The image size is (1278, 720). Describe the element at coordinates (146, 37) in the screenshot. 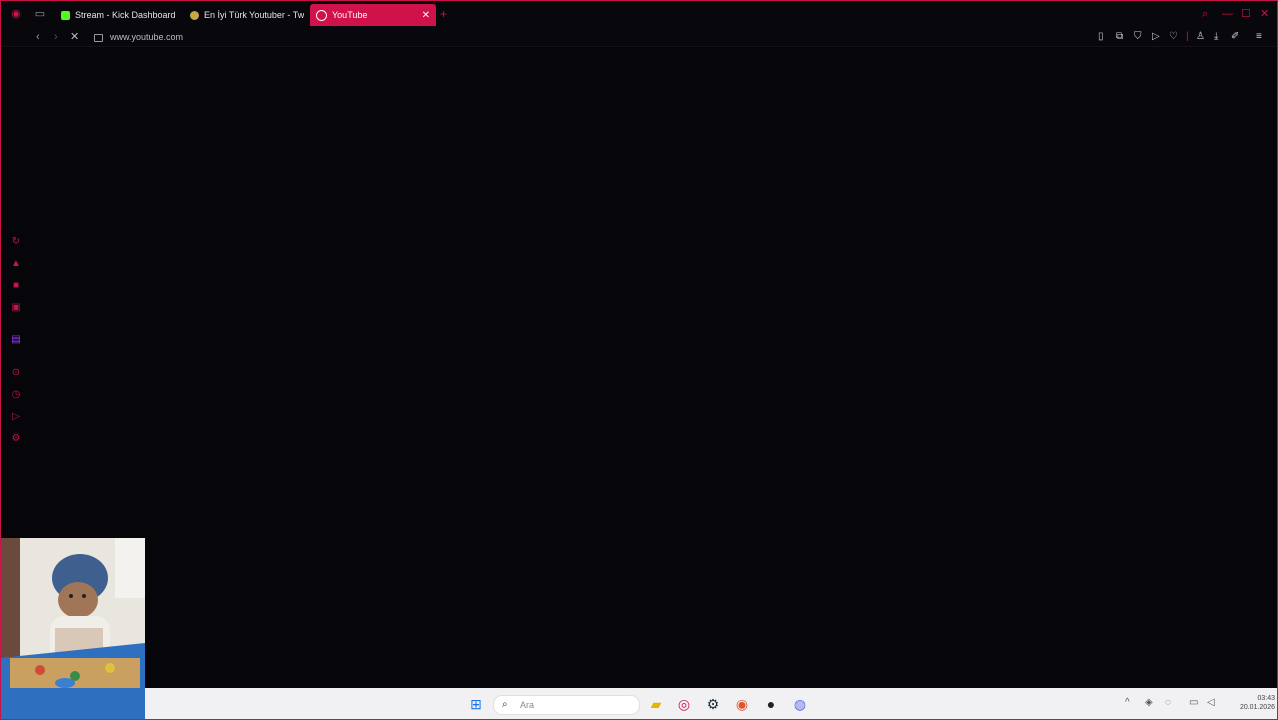

I see `url-field: www.youtube.com` at that location.